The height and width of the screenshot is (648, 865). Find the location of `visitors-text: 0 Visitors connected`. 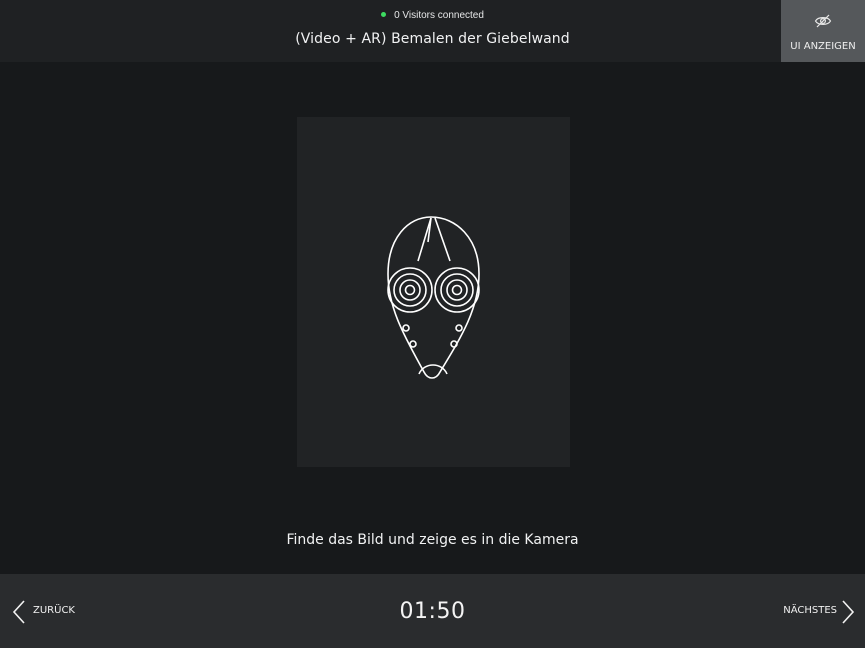

visitors-text: 0 Visitors connected is located at coordinates (439, 15).